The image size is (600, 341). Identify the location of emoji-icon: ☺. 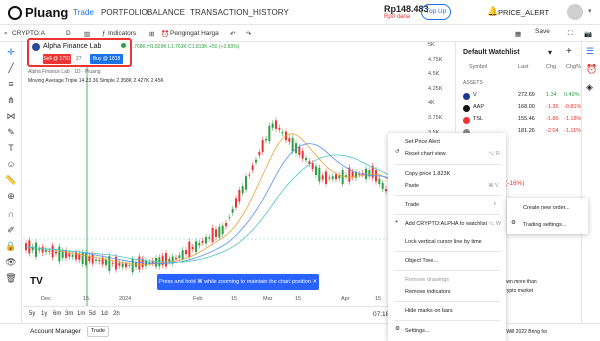
(11, 164).